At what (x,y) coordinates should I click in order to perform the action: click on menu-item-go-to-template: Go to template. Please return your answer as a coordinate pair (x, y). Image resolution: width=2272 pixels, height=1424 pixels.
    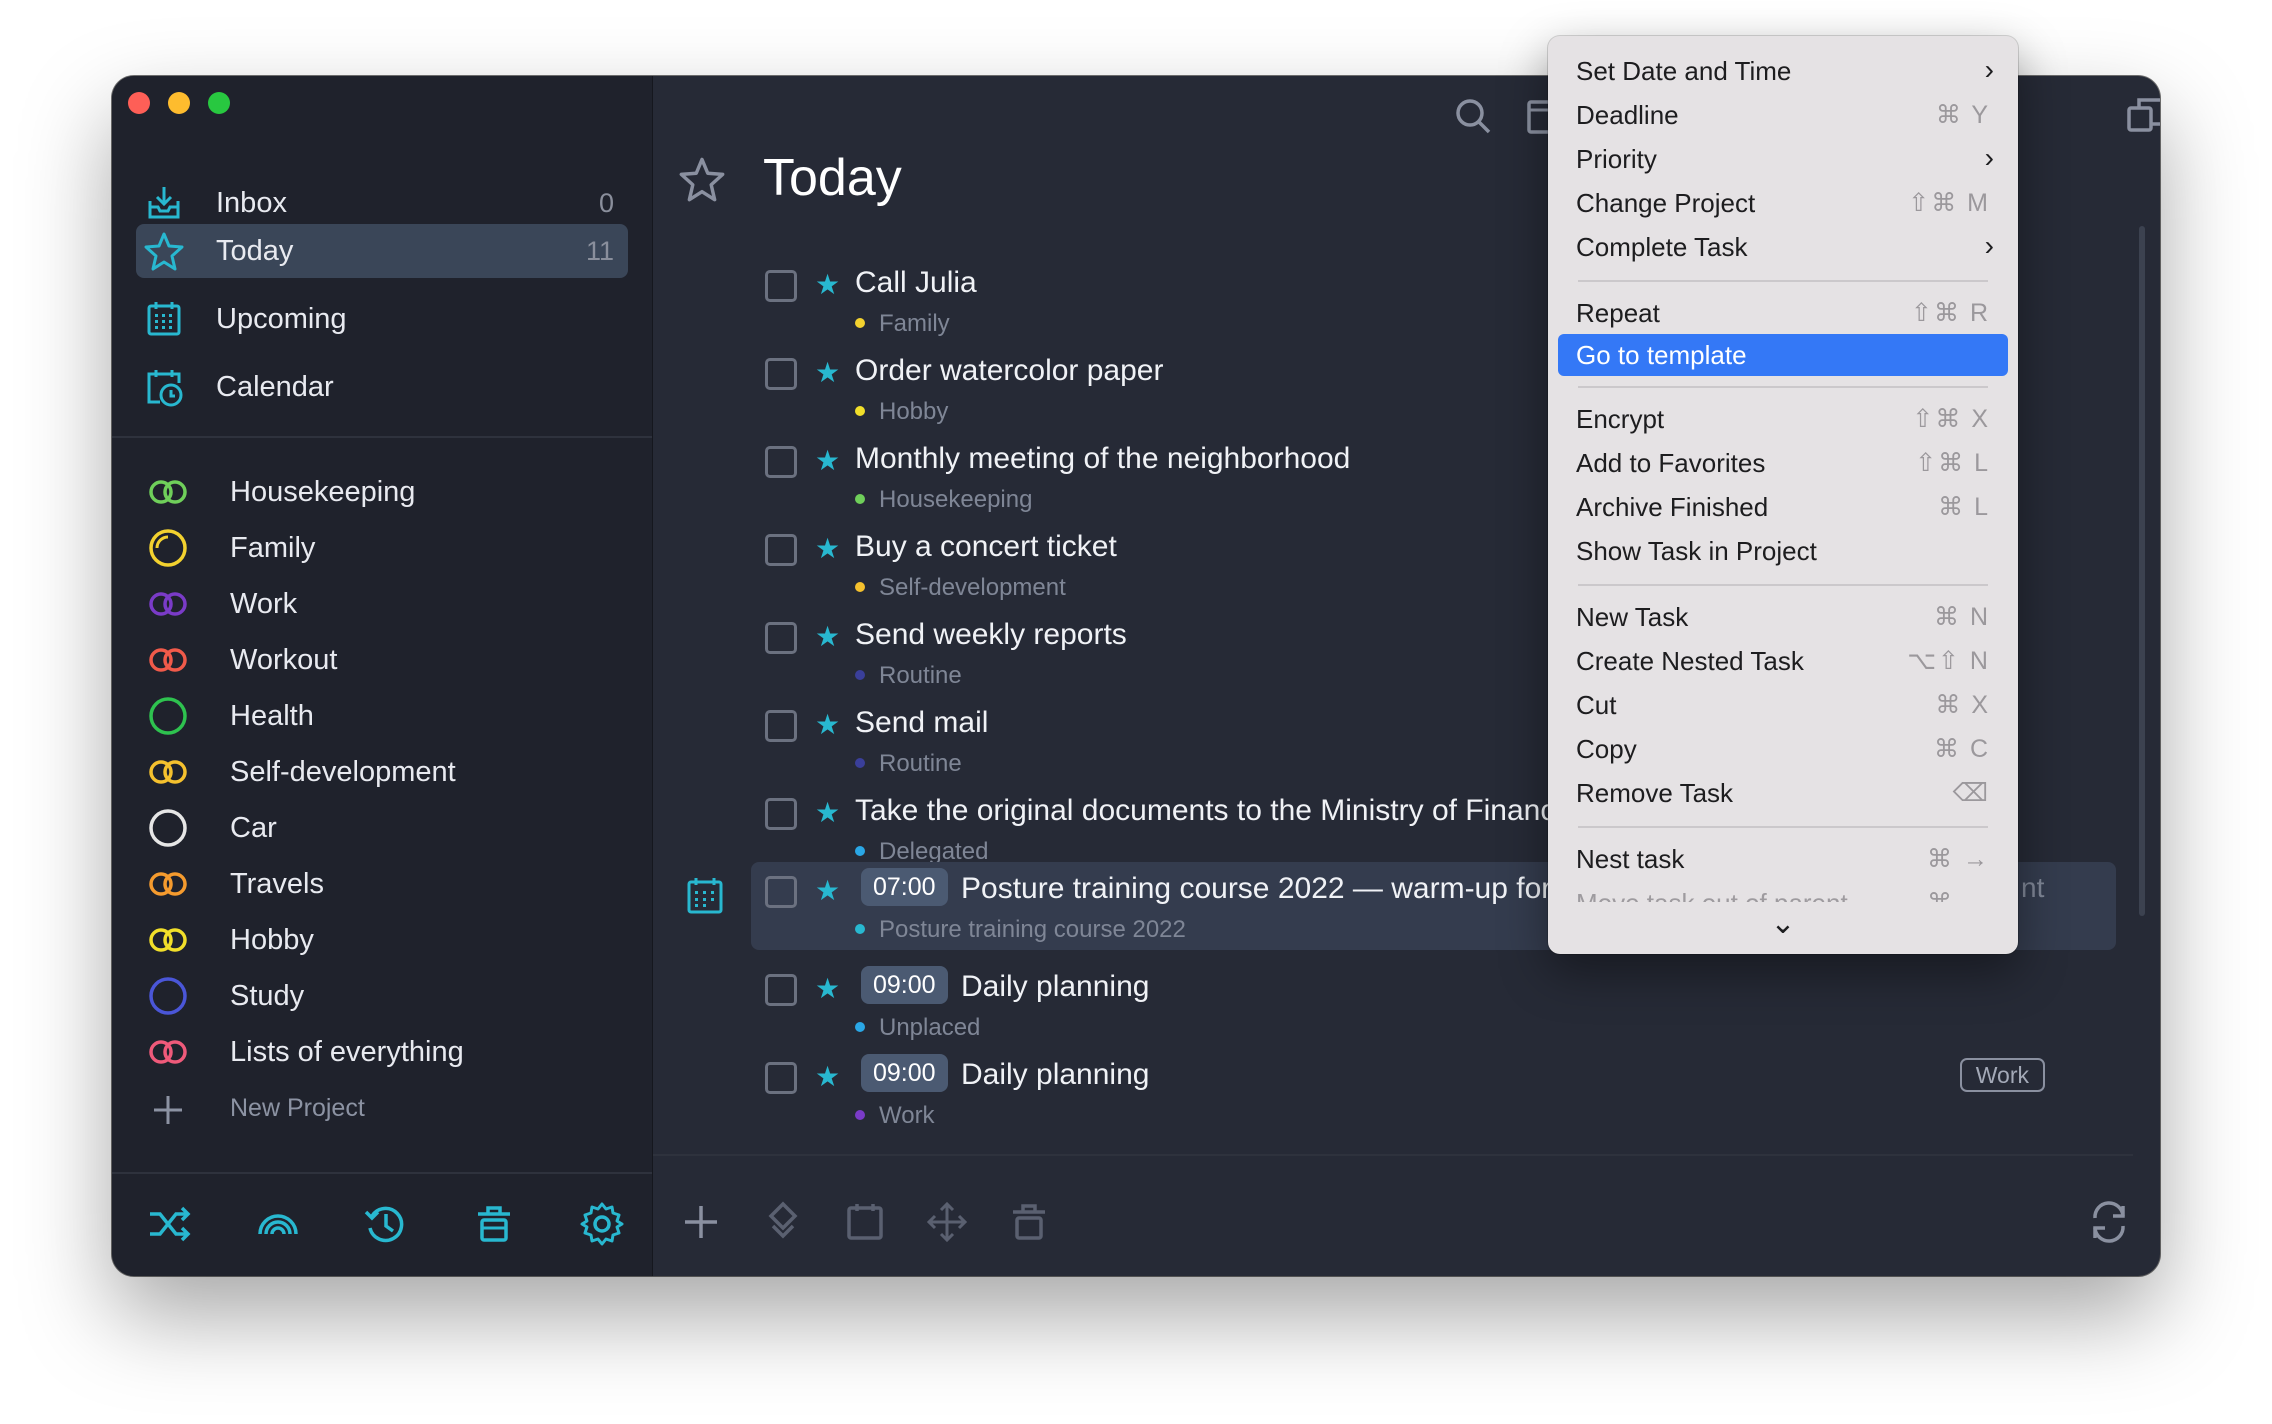
    Looking at the image, I should click on (1783, 355).